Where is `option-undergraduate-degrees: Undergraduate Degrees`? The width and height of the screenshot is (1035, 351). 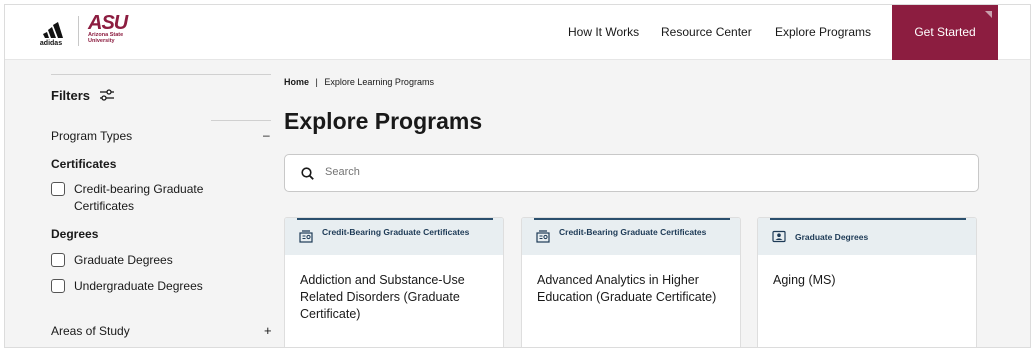 option-undergraduate-degrees: Undergraduate Degrees is located at coordinates (127, 286).